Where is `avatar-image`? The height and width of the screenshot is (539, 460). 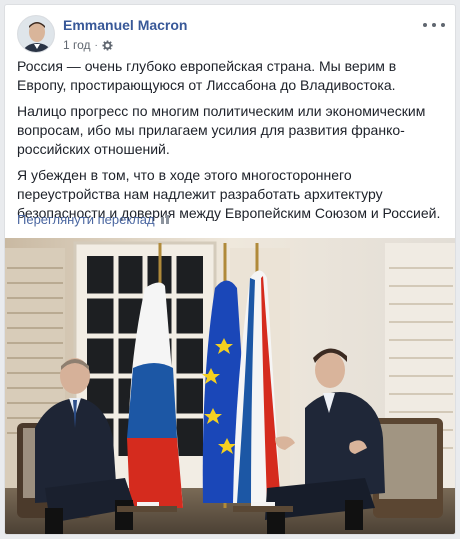 avatar-image is located at coordinates (36, 34).